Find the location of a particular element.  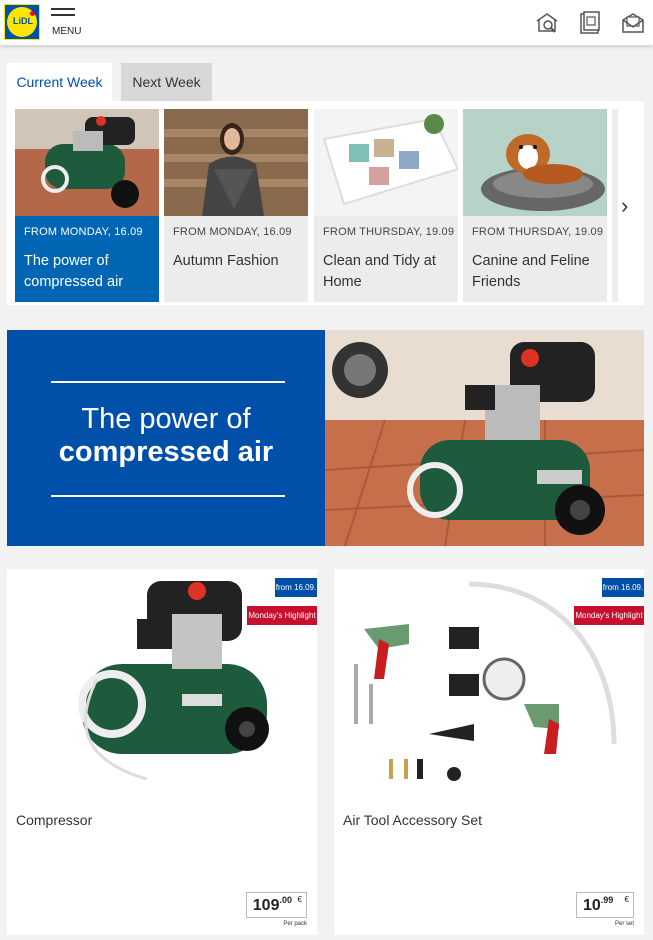

card-title: Clean and Tidy at Home is located at coordinates (379, 271).